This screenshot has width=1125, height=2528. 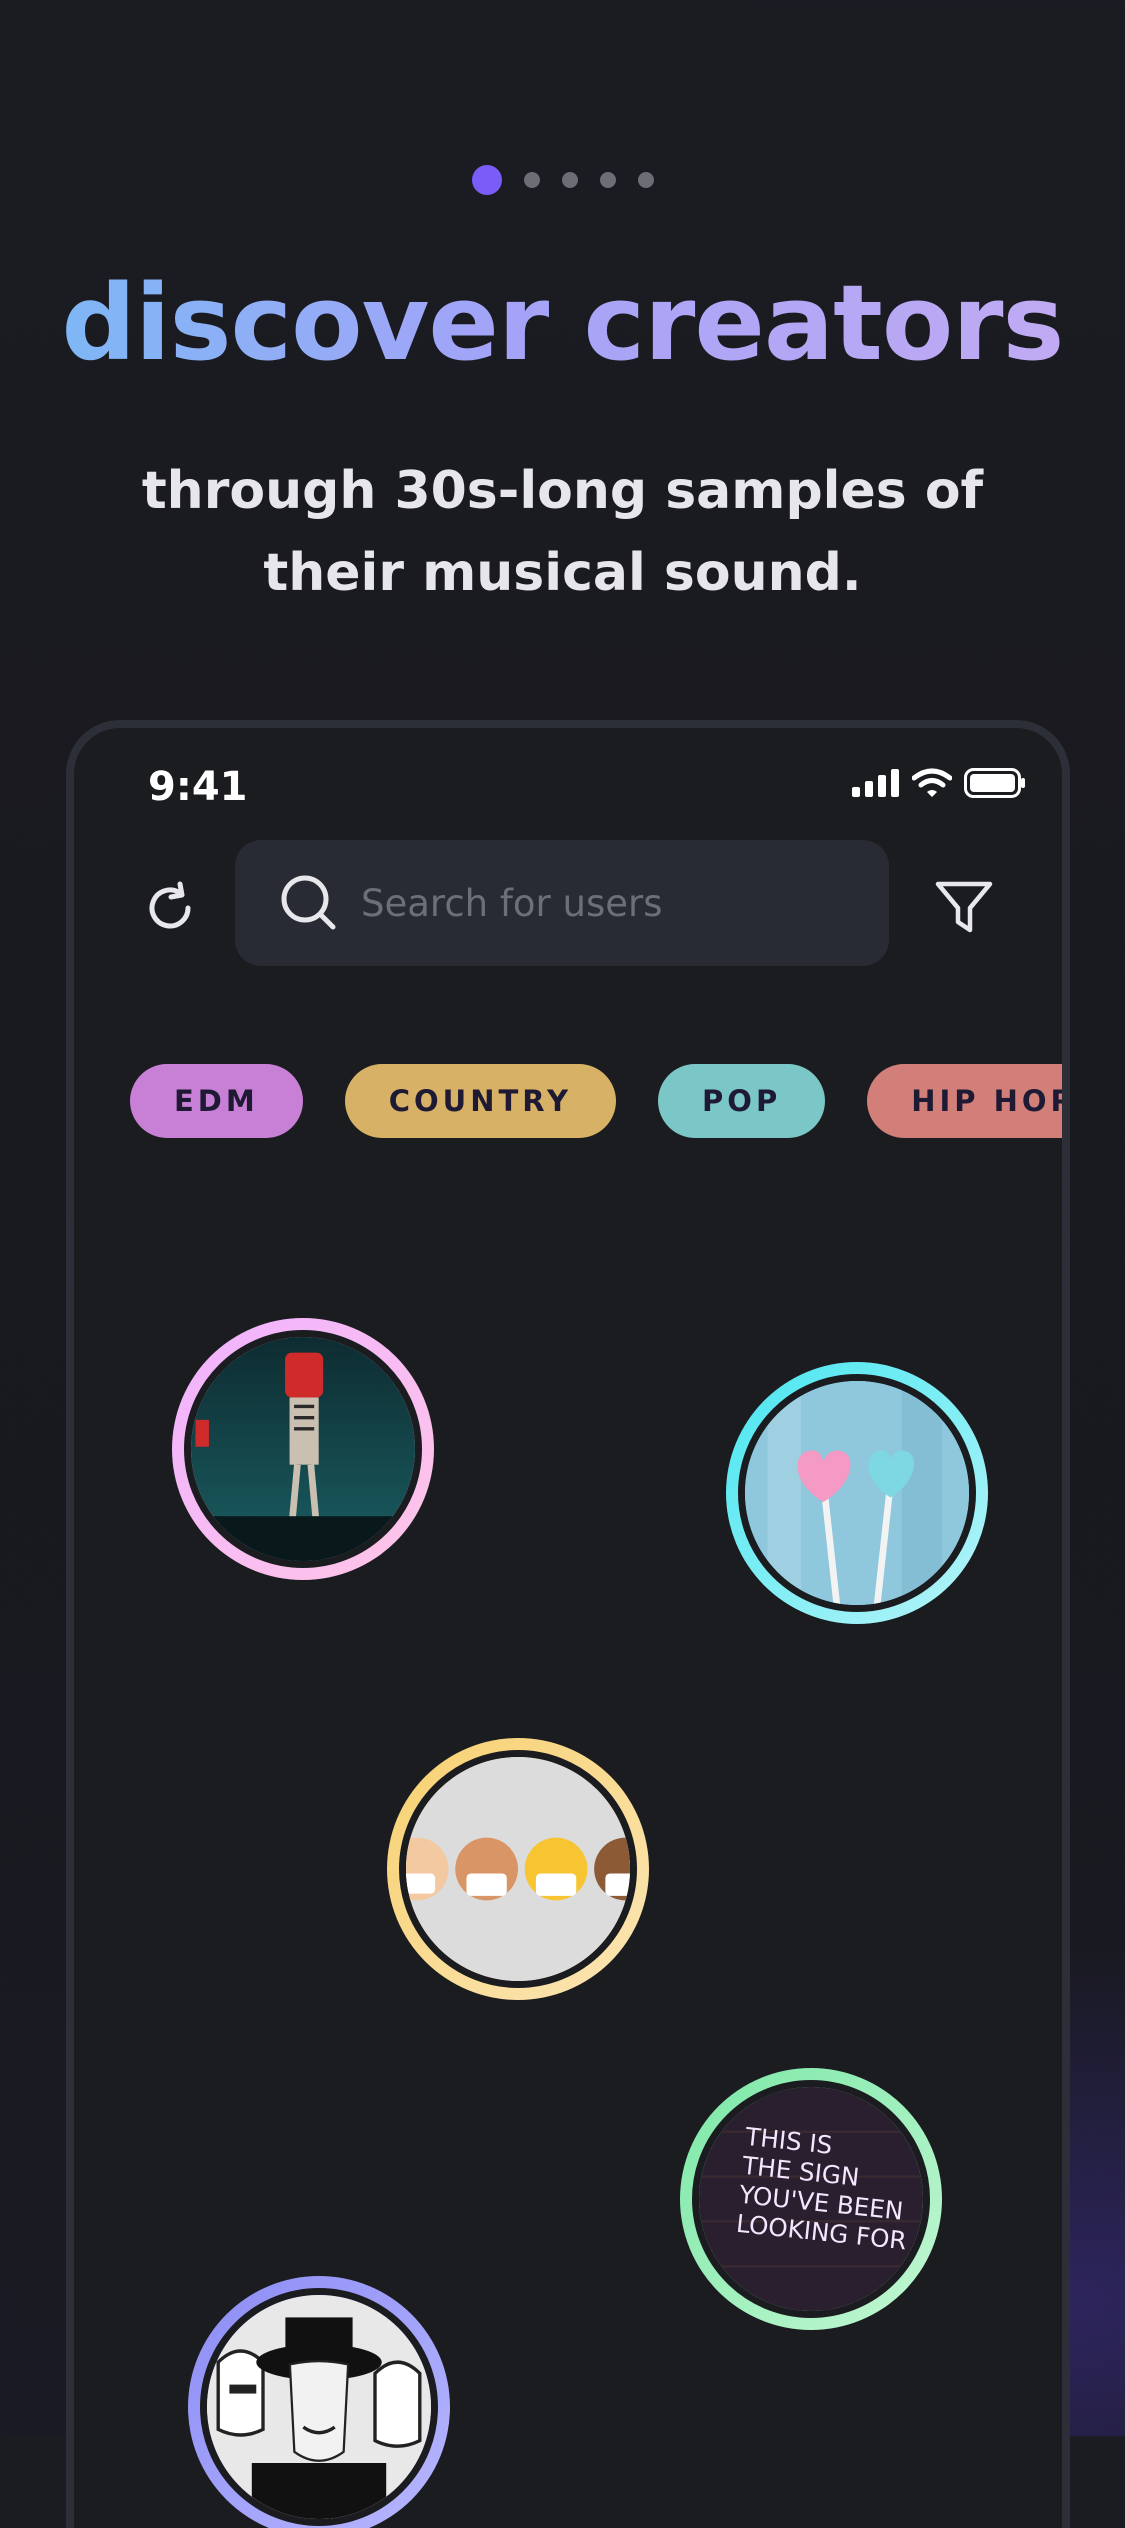 I want to click on filter-icon, so click(x=964, y=907).